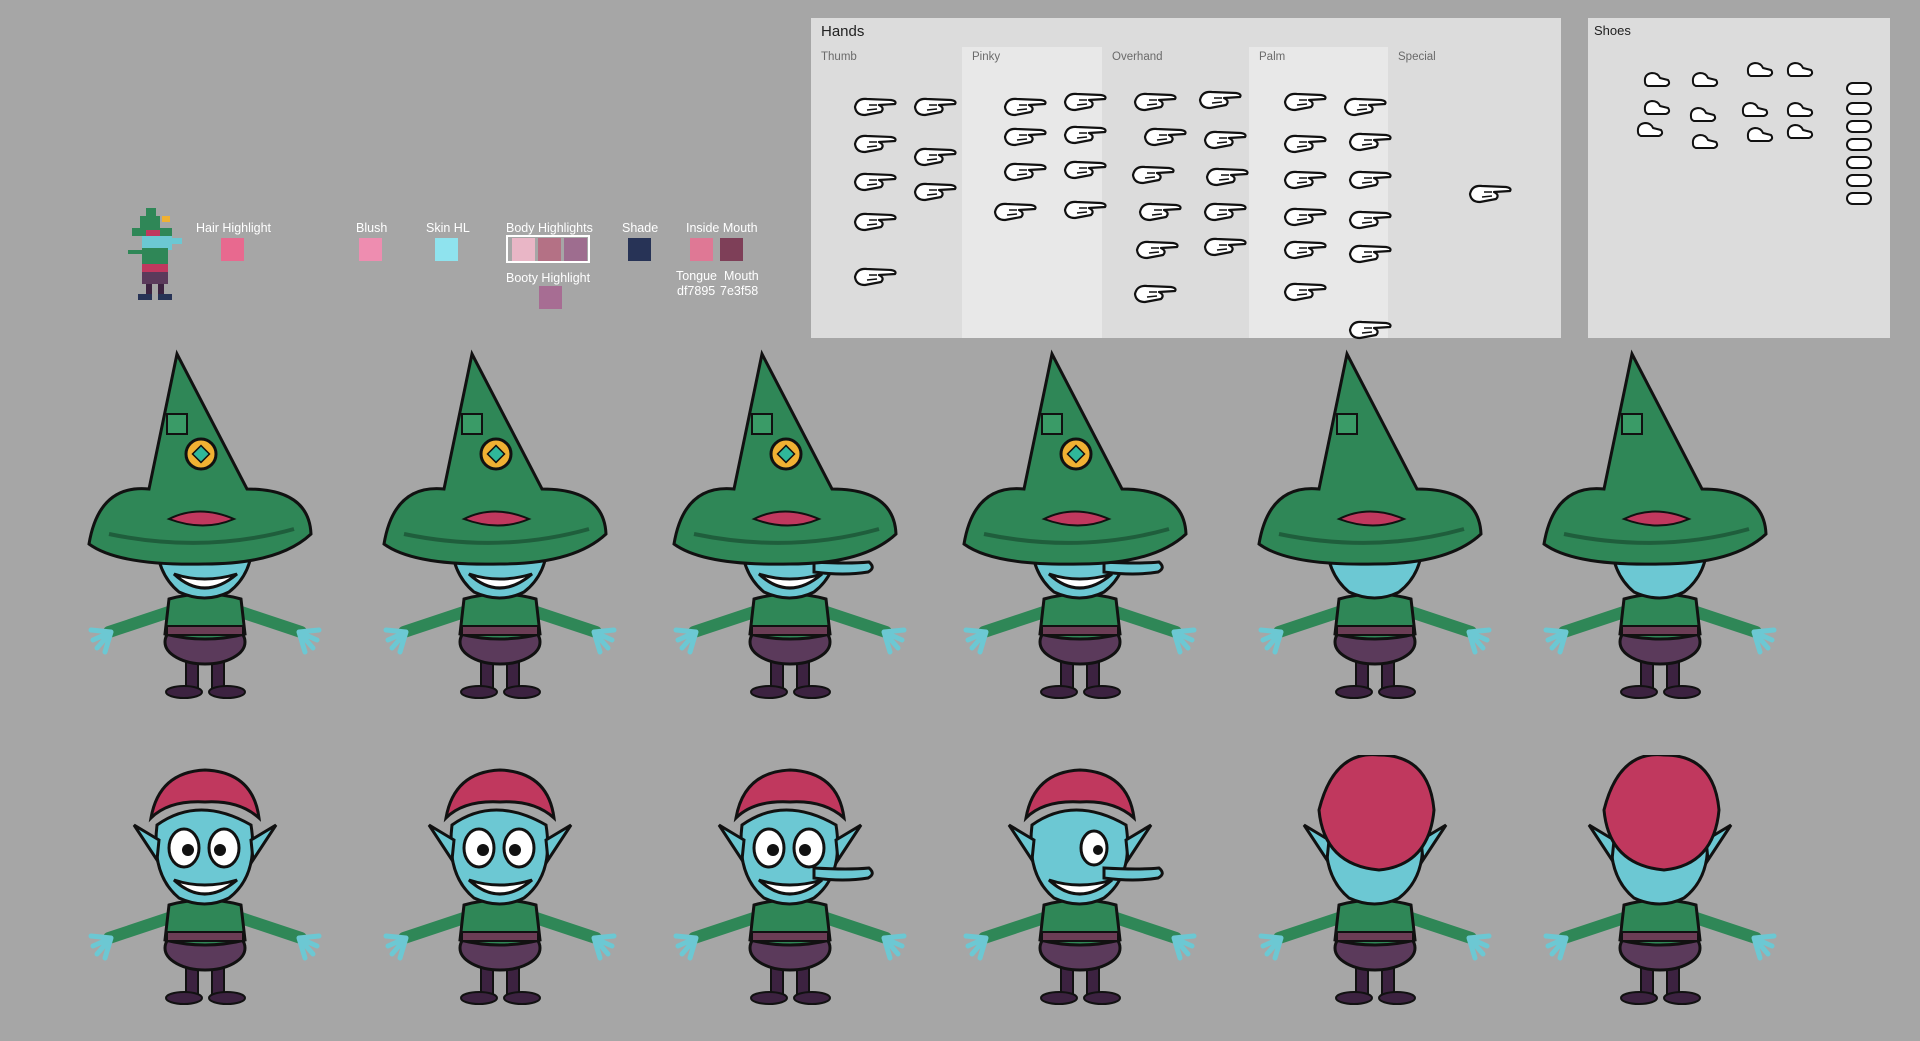  What do you see at coordinates (789, 524) in the screenshot?
I see `character-half-side-hat` at bounding box center [789, 524].